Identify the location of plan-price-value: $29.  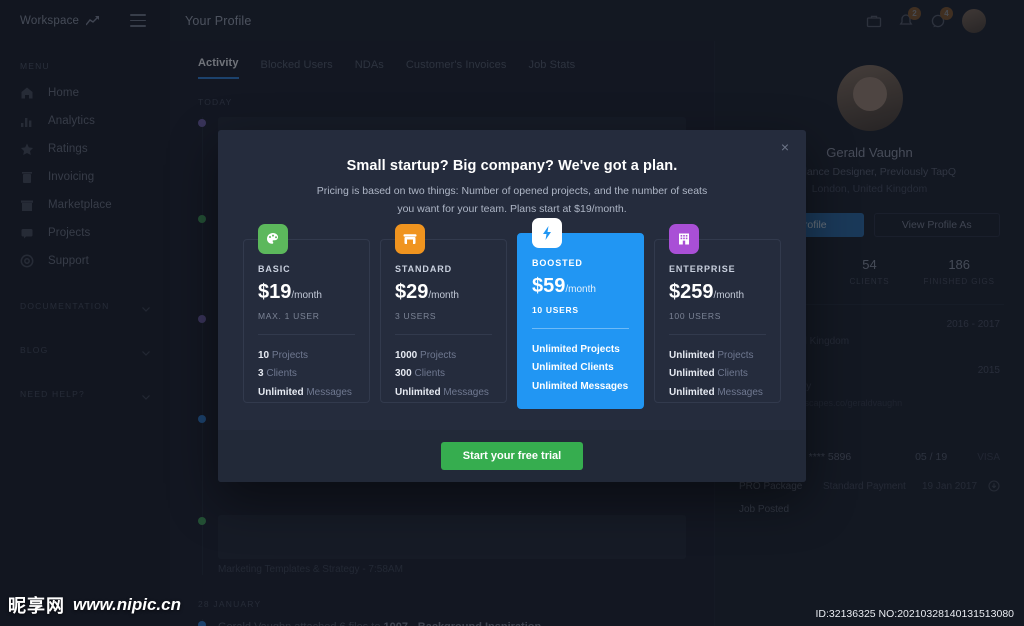
(412, 291).